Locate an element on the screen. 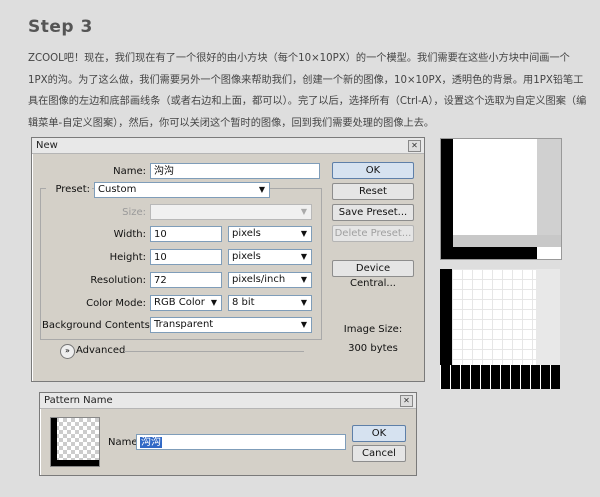 The width and height of the screenshot is (600, 497). resolution-label: Resolution: is located at coordinates (118, 280).